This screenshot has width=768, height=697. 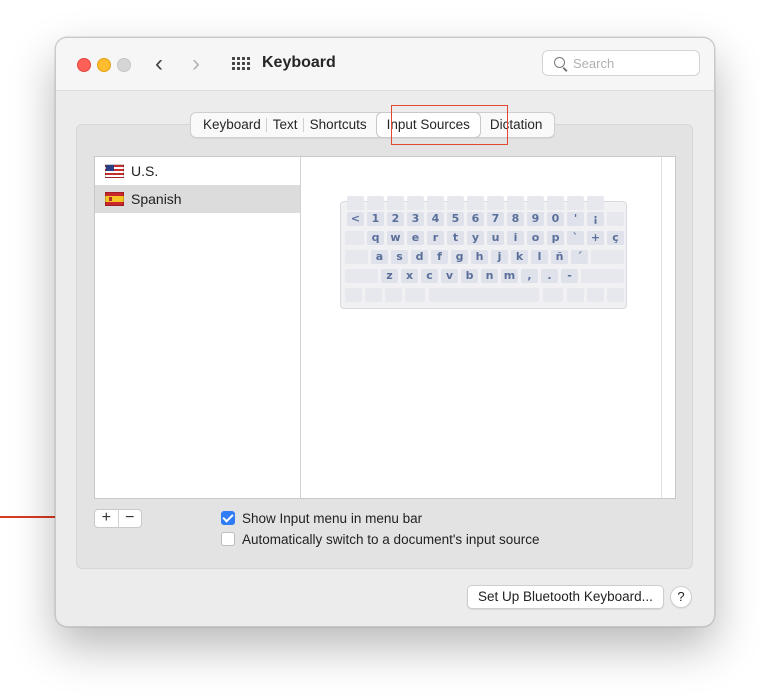 I want to click on auto-switch-checkbox, so click(x=228, y=539).